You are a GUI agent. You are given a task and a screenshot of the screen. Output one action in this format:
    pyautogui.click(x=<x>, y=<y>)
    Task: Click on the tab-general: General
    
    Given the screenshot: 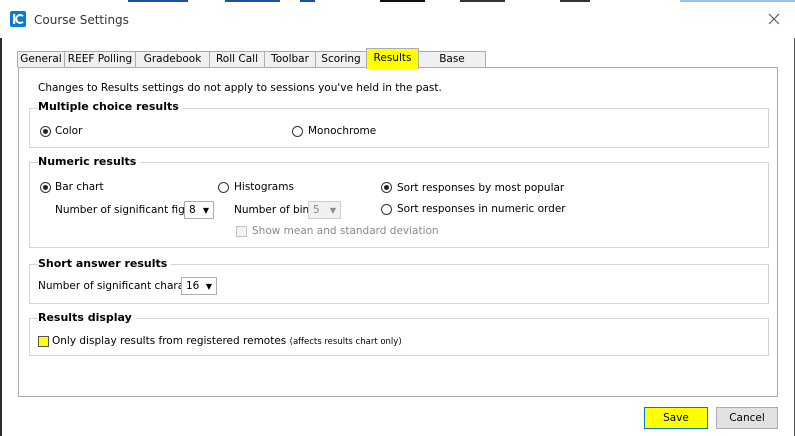 What is the action you would take?
    pyautogui.click(x=41, y=59)
    